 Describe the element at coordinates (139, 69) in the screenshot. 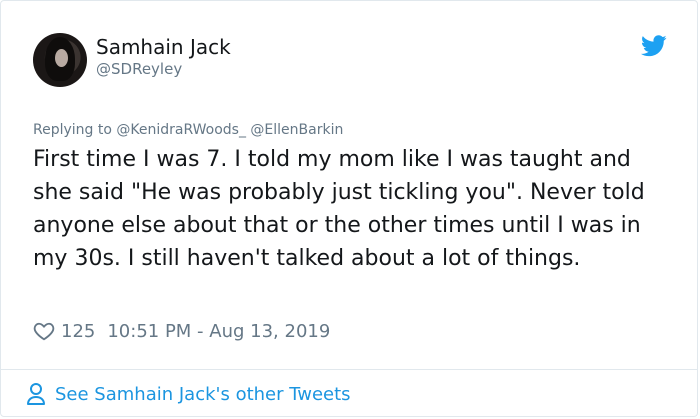

I see `author-handle: @SDReyley` at that location.